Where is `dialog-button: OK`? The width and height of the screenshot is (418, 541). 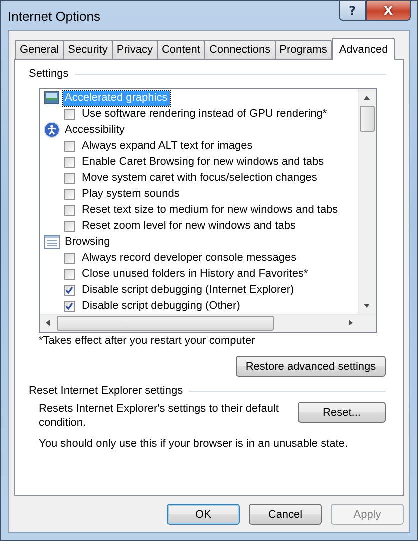 dialog-button: OK is located at coordinates (203, 514).